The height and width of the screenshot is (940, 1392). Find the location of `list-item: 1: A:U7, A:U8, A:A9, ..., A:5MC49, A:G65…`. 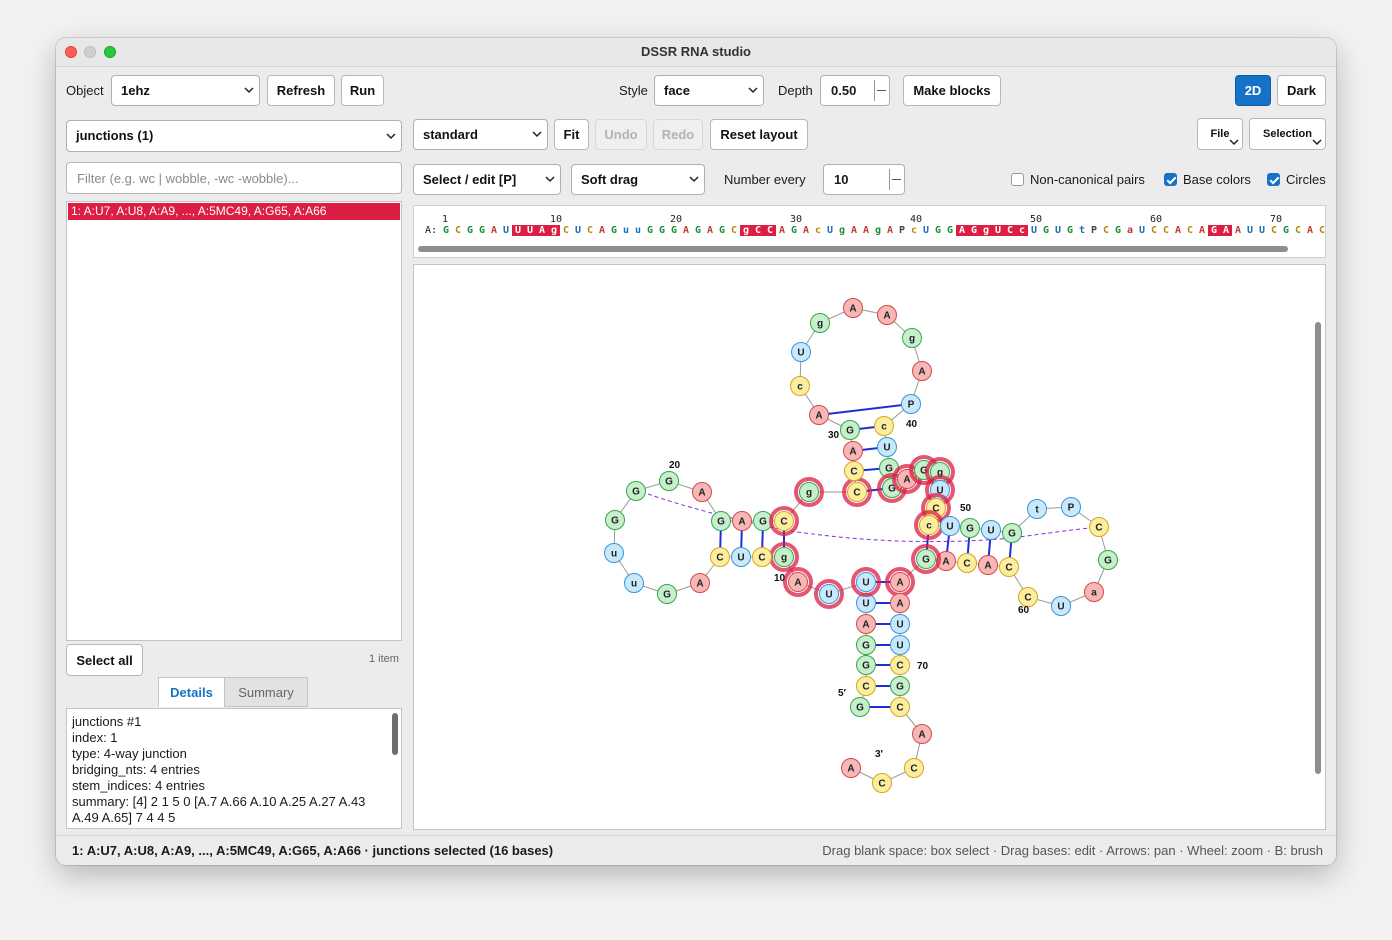

list-item: 1: A:U7, A:U8, A:A9, ..., A:5MC49, A:G65… is located at coordinates (234, 211).